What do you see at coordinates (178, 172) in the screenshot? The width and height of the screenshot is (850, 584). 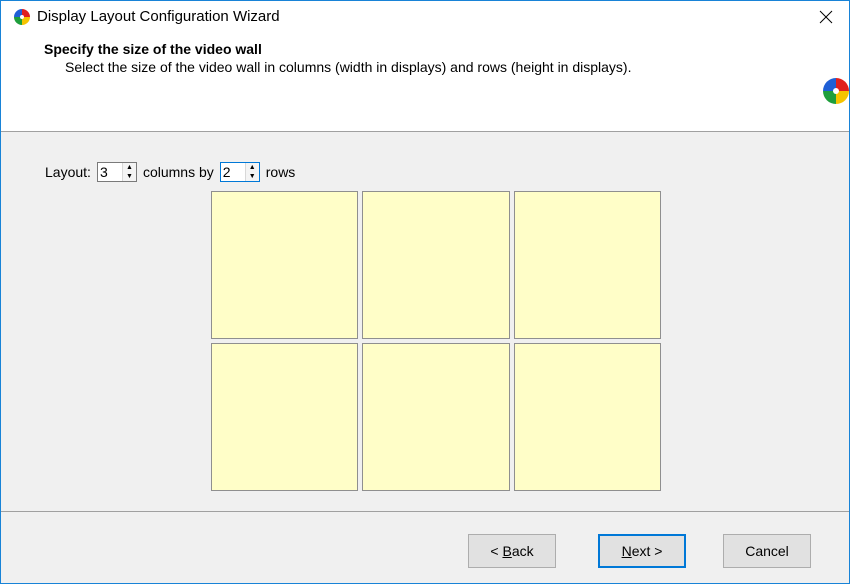 I see `columns-by-label: columns by` at bounding box center [178, 172].